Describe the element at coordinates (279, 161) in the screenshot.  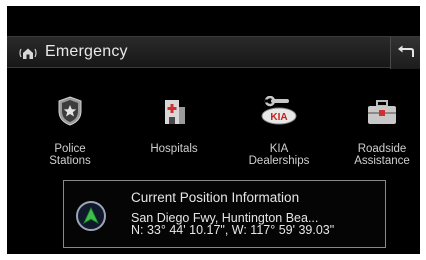
I see `kia-dealerships-label-2: Dealerships` at that location.